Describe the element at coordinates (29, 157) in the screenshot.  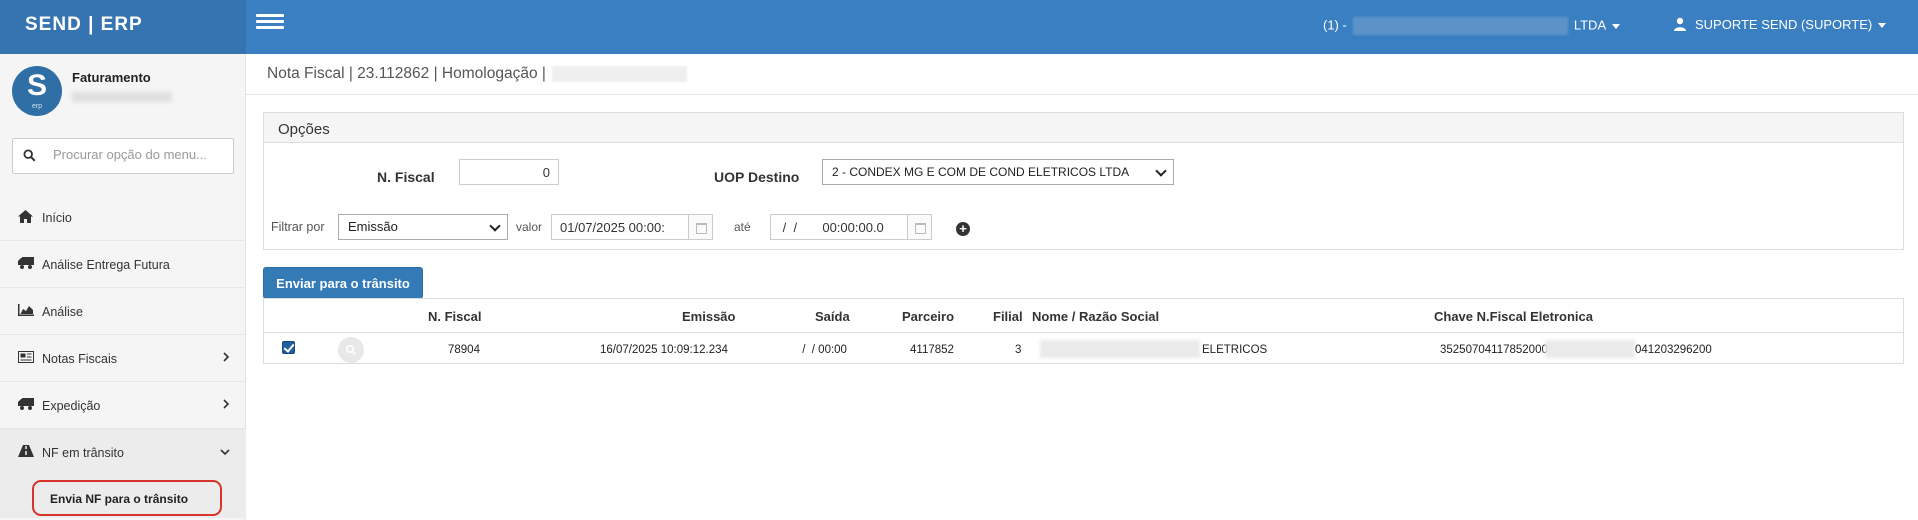
I see `search-icon` at that location.